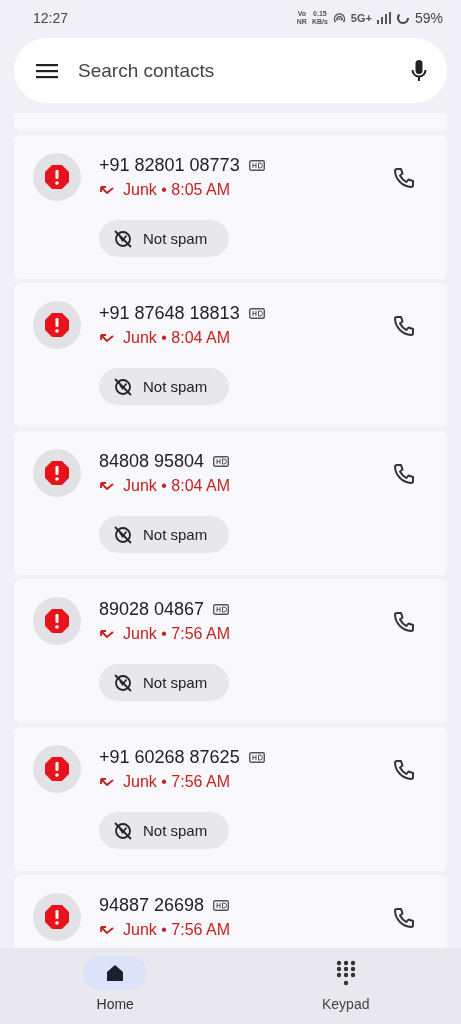  Describe the element at coordinates (345, 973) in the screenshot. I see `keypad-icon` at that location.